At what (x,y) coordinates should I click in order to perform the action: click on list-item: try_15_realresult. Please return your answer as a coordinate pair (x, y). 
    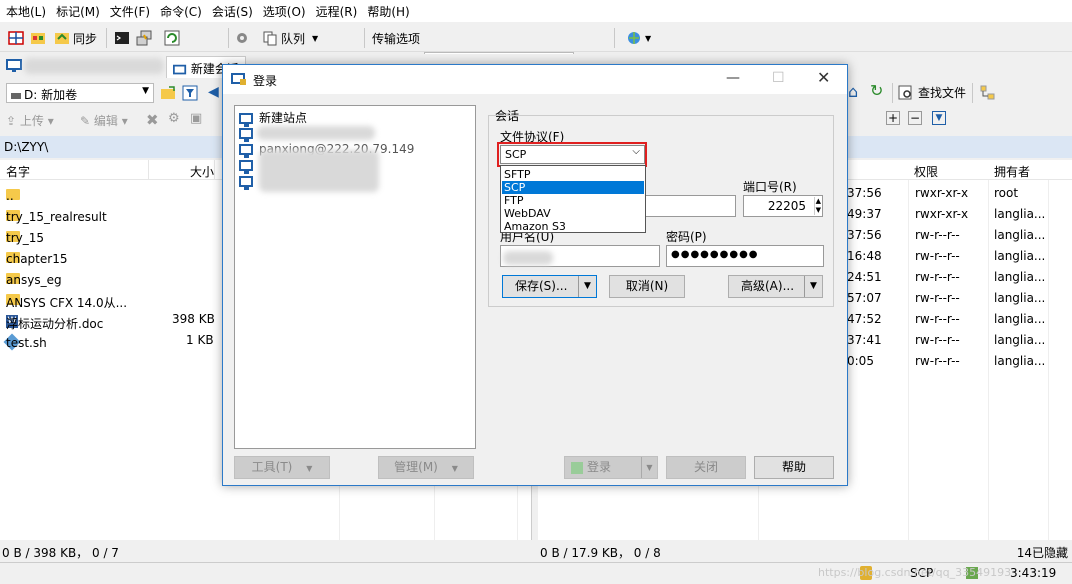
    Looking at the image, I should click on (111, 214).